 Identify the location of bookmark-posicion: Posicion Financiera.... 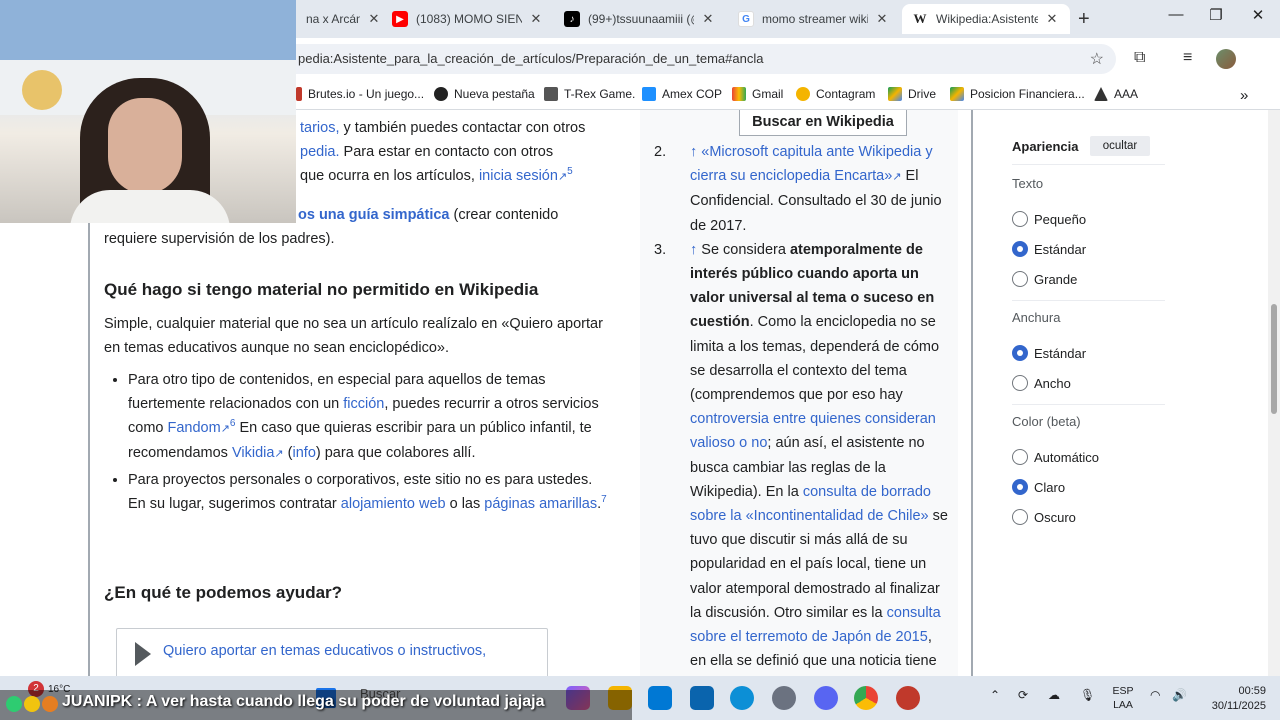
(1017, 94).